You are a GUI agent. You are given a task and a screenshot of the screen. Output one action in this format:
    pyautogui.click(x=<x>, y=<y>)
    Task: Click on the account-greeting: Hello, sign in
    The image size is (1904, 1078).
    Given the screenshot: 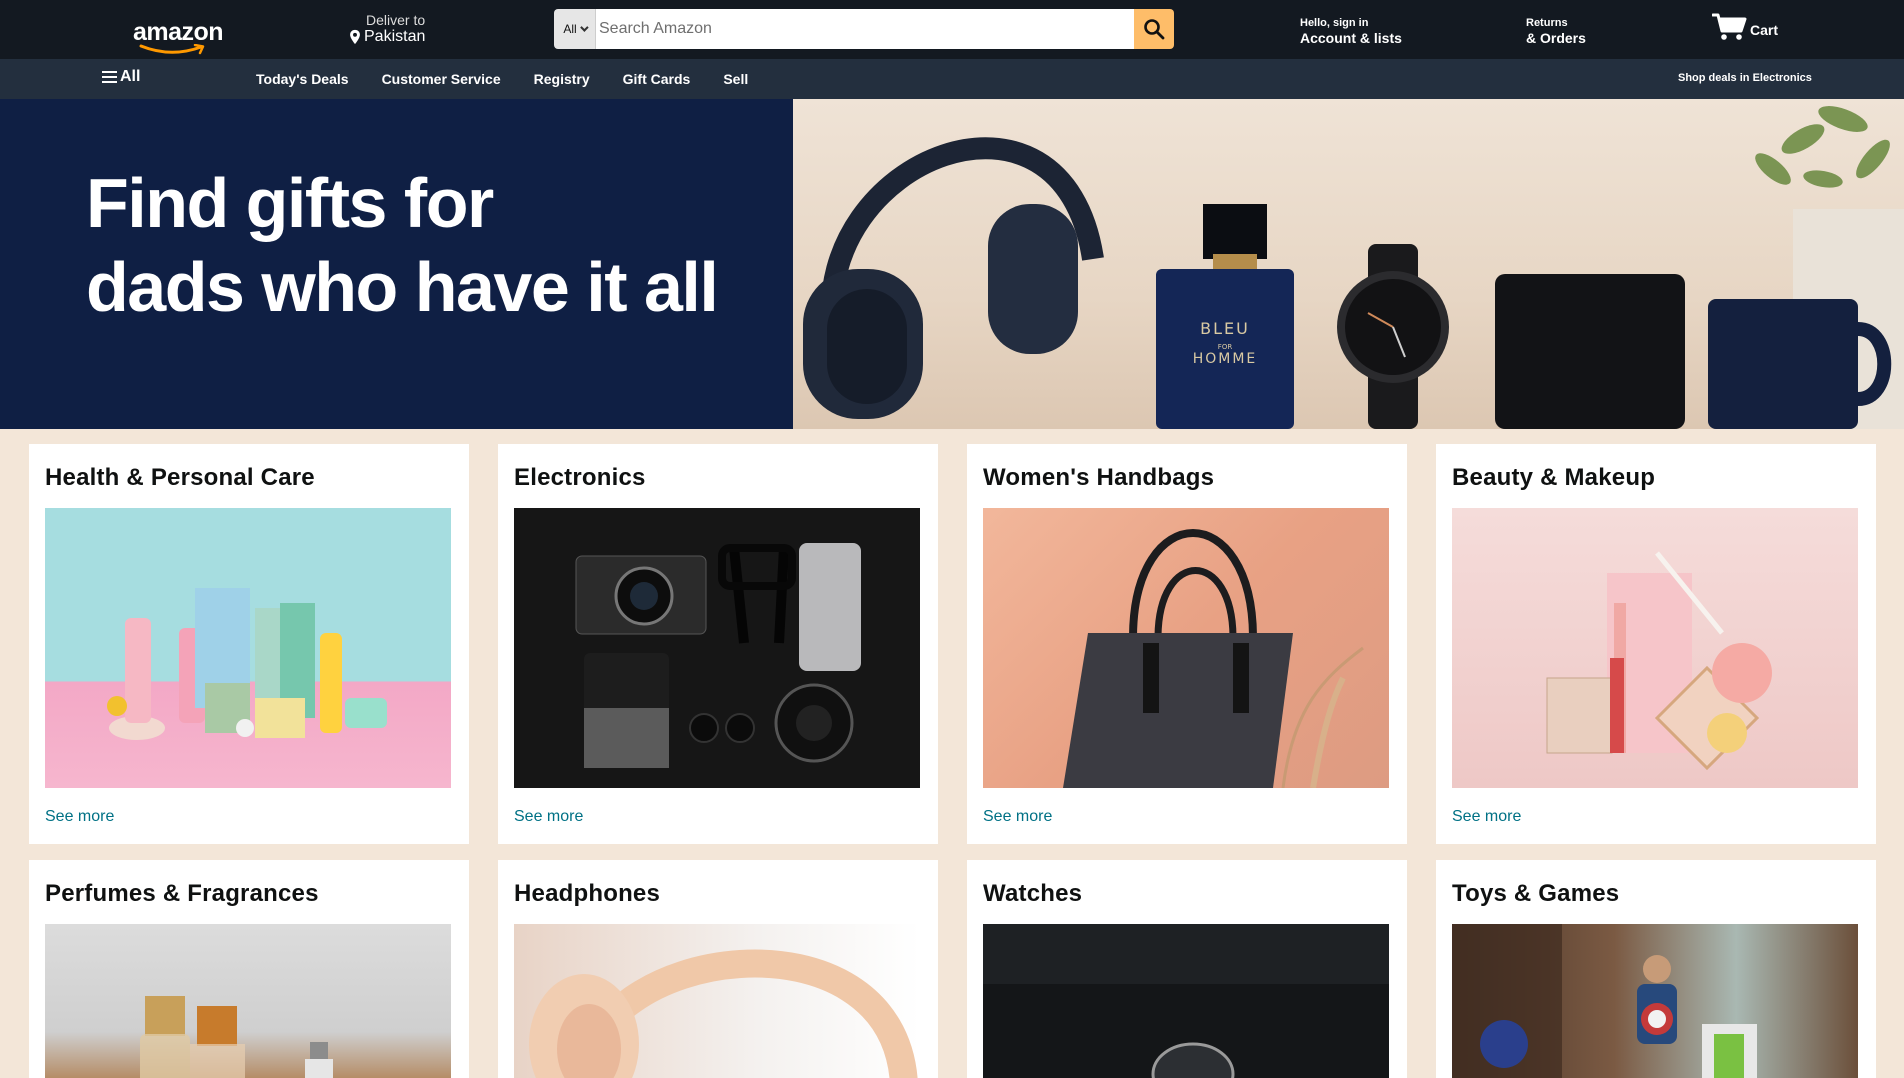 What is the action you would take?
    pyautogui.click(x=1334, y=23)
    